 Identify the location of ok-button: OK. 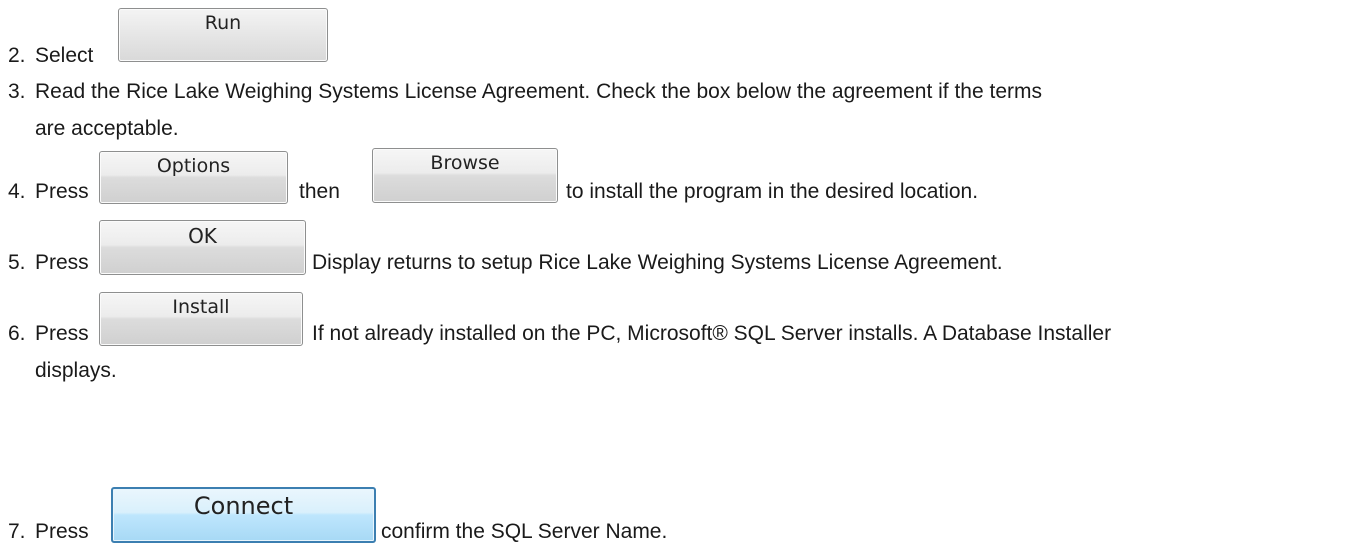
(202, 247).